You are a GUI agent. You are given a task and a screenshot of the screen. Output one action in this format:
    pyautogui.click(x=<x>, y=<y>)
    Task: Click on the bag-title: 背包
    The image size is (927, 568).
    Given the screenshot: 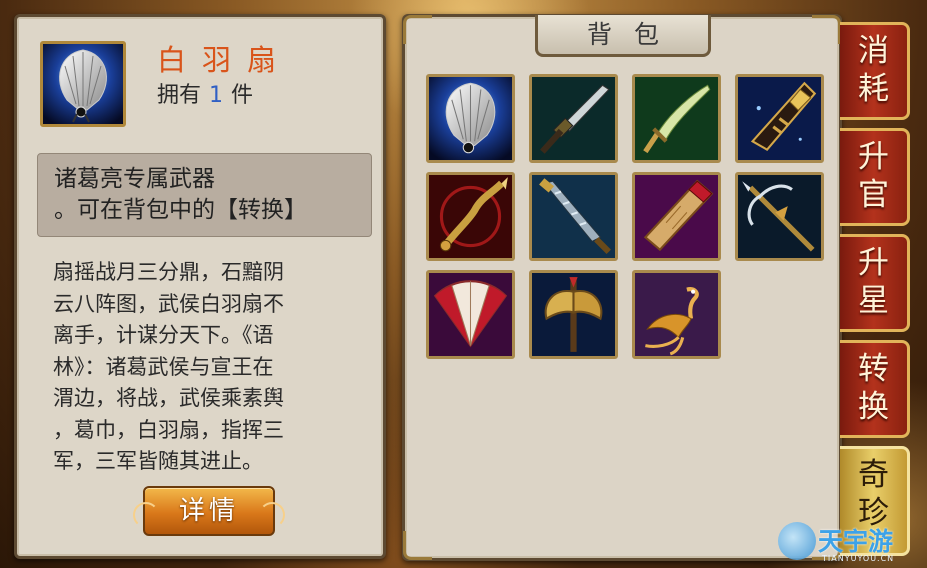 What is the action you would take?
    pyautogui.click(x=623, y=36)
    